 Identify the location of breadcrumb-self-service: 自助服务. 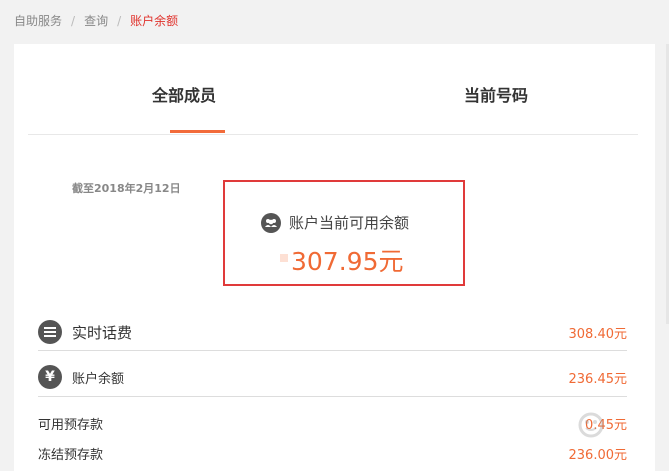
(38, 20).